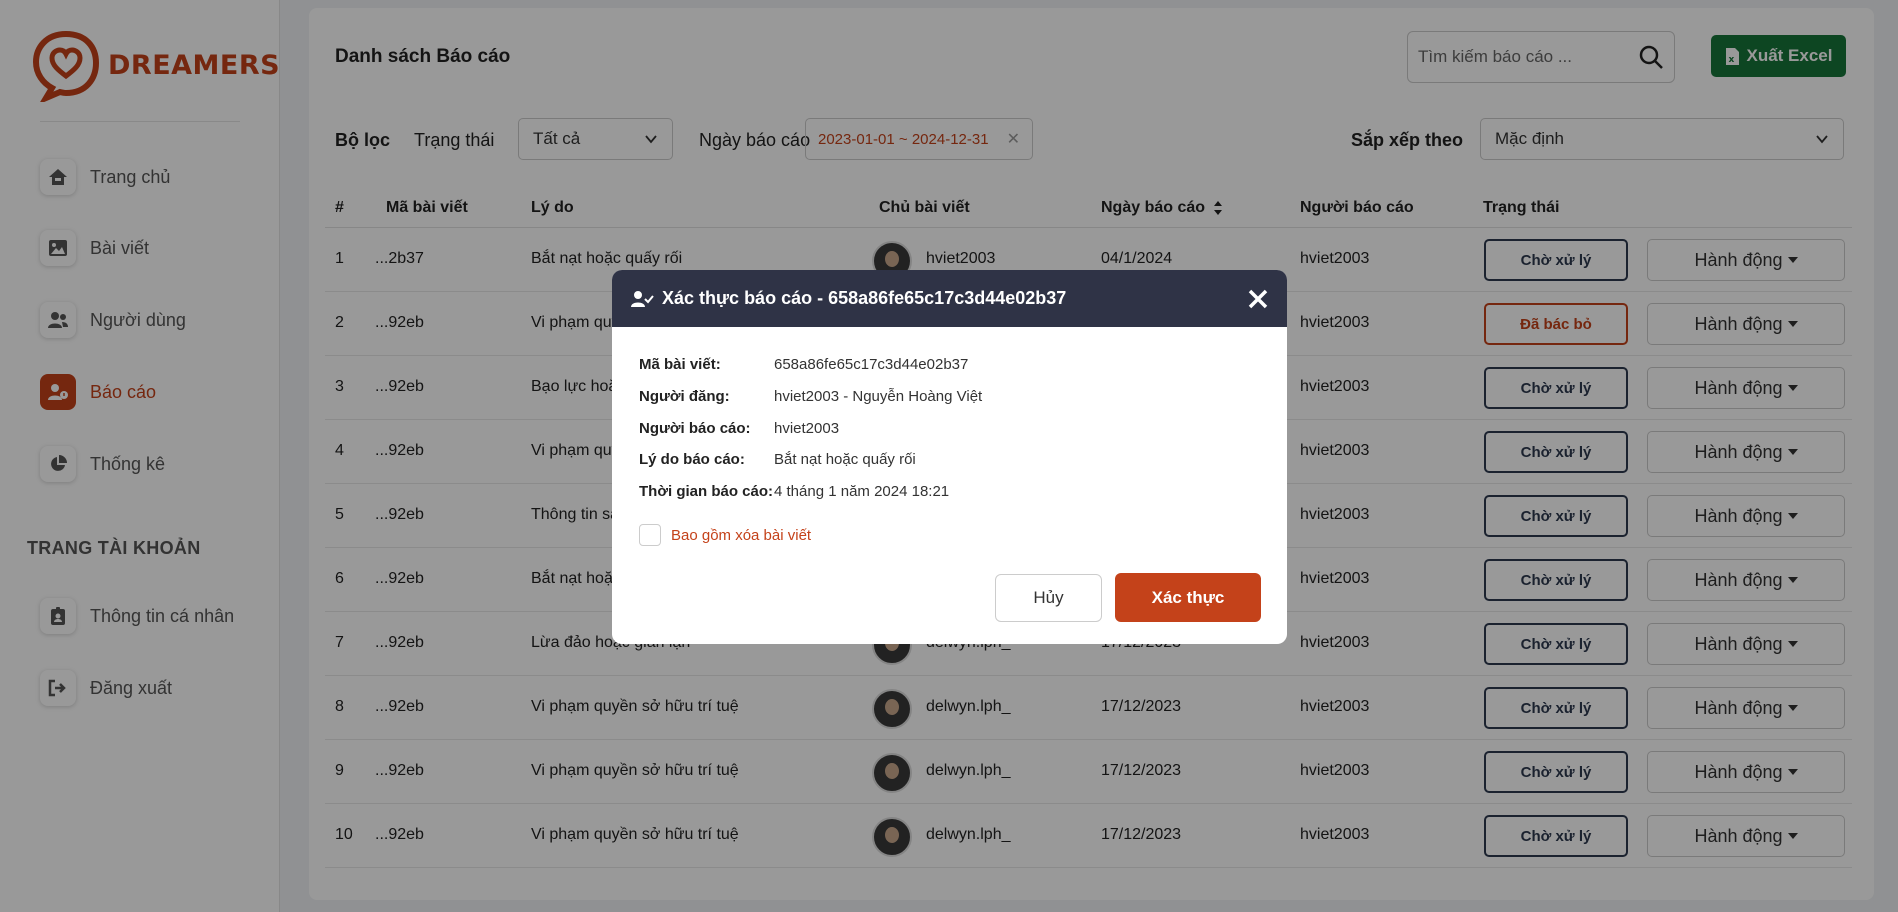 The width and height of the screenshot is (1898, 912). What do you see at coordinates (862, 491) in the screenshot?
I see `info-value: 4 tháng 1 năm 2024 18:21` at bounding box center [862, 491].